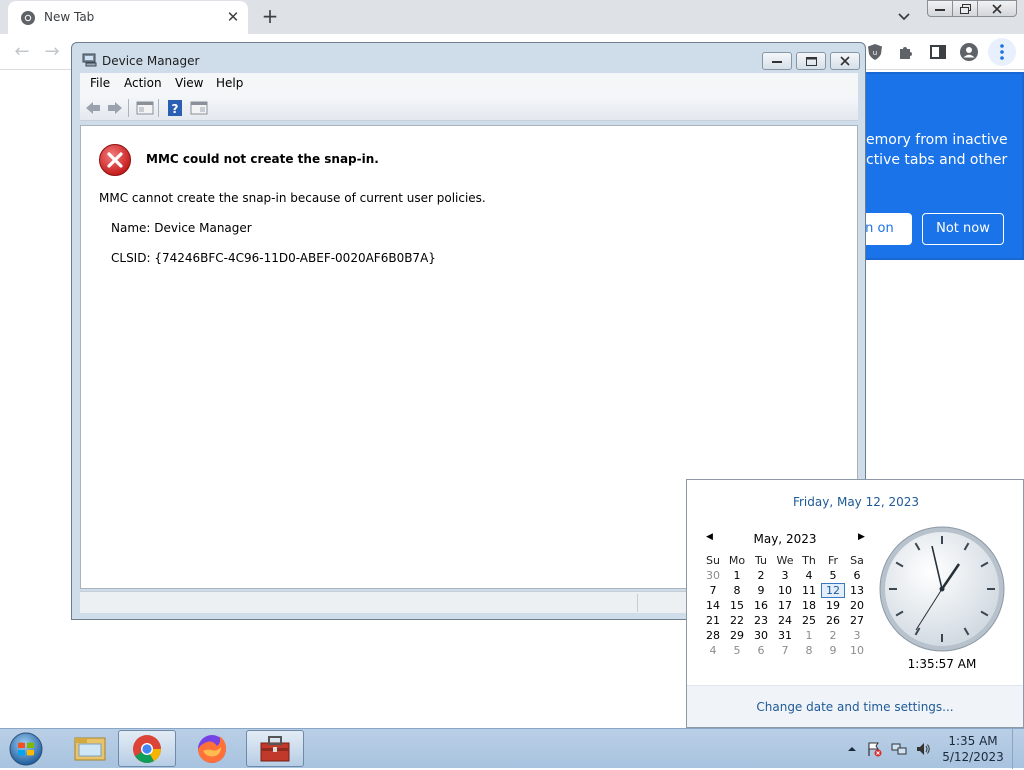  Describe the element at coordinates (275, 748) in the screenshot. I see `taskbar-toolbox` at that location.